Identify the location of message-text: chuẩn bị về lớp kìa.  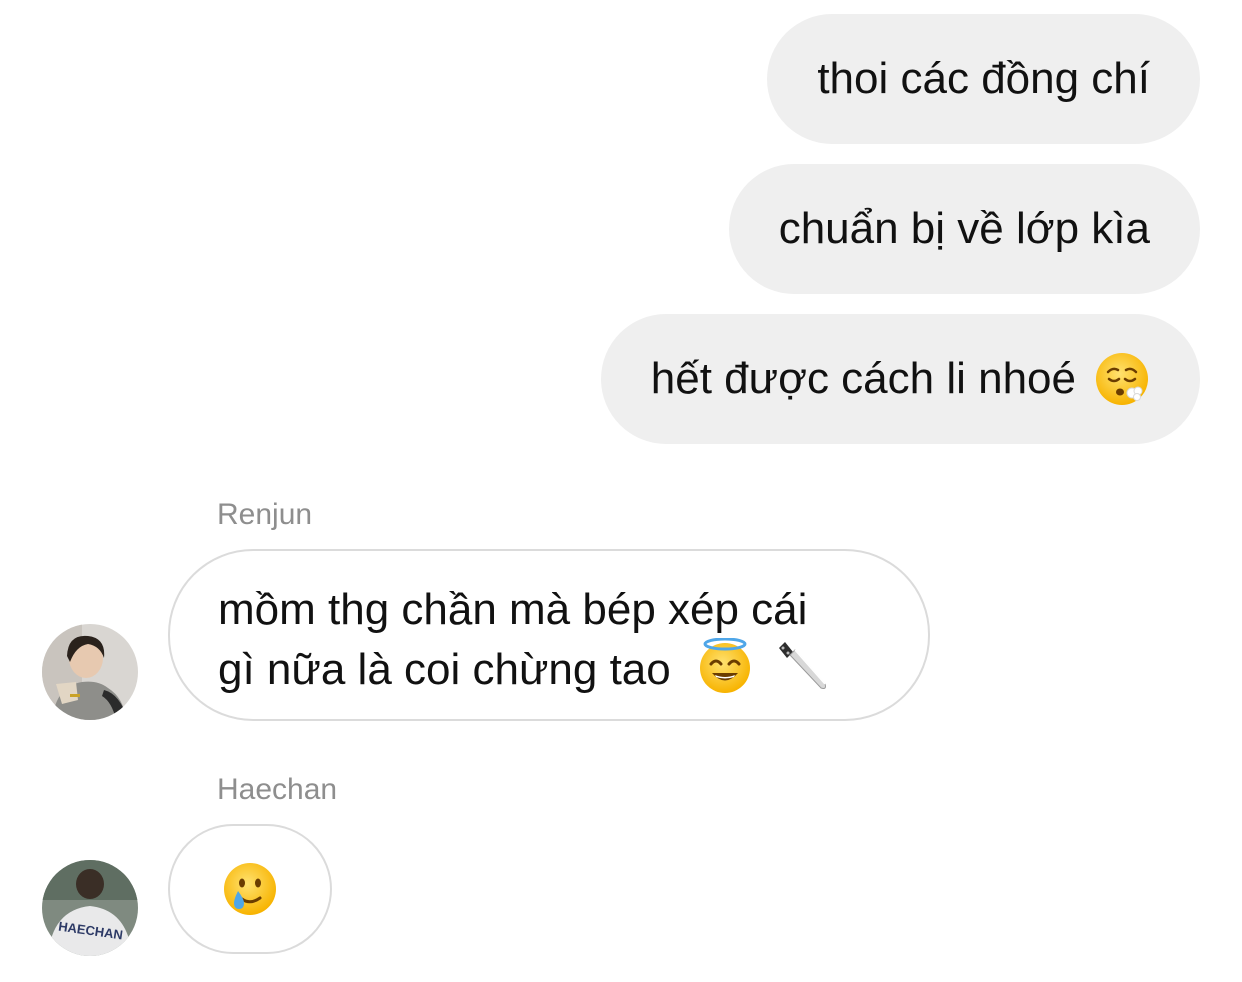
(964, 228).